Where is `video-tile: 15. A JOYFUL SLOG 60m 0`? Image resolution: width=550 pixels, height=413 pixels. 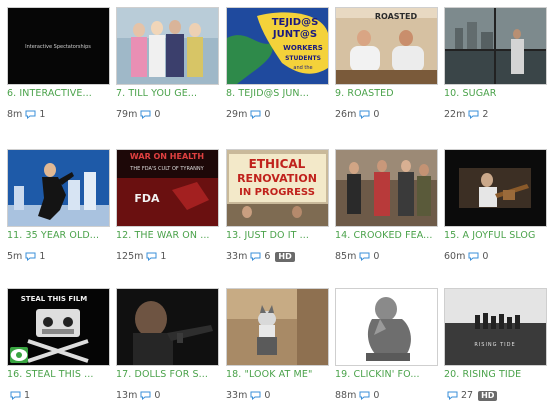
video-tile: 15. A JOYFUL SLOG 60m 0 is located at coordinates (492, 207).